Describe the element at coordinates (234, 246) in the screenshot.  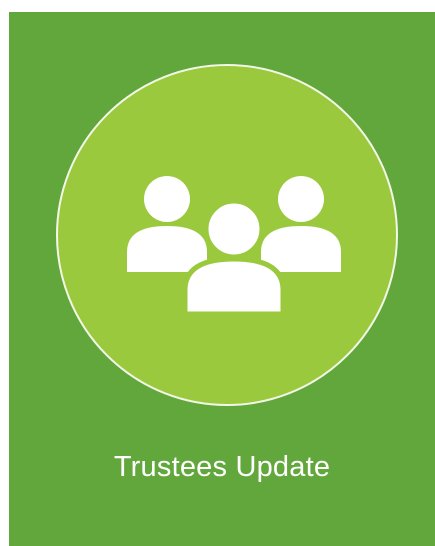
I see `group-users-icon` at that location.